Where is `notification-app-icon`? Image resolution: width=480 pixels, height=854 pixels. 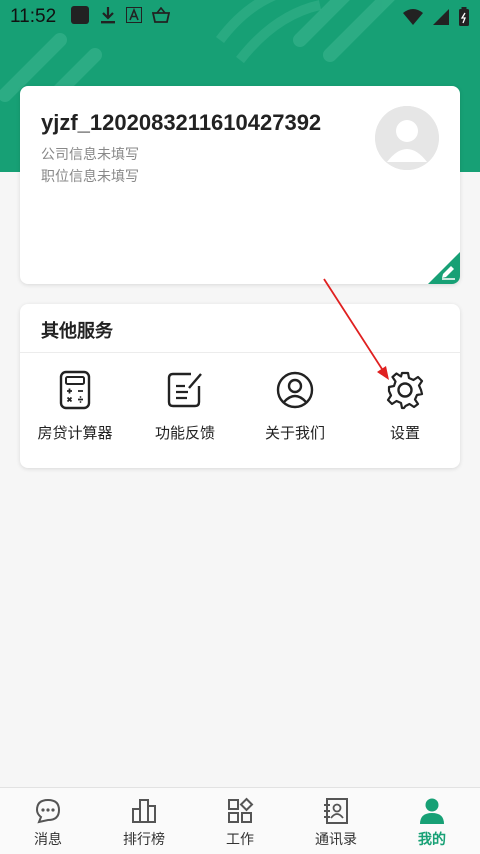
notification-app-icon is located at coordinates (80, 17).